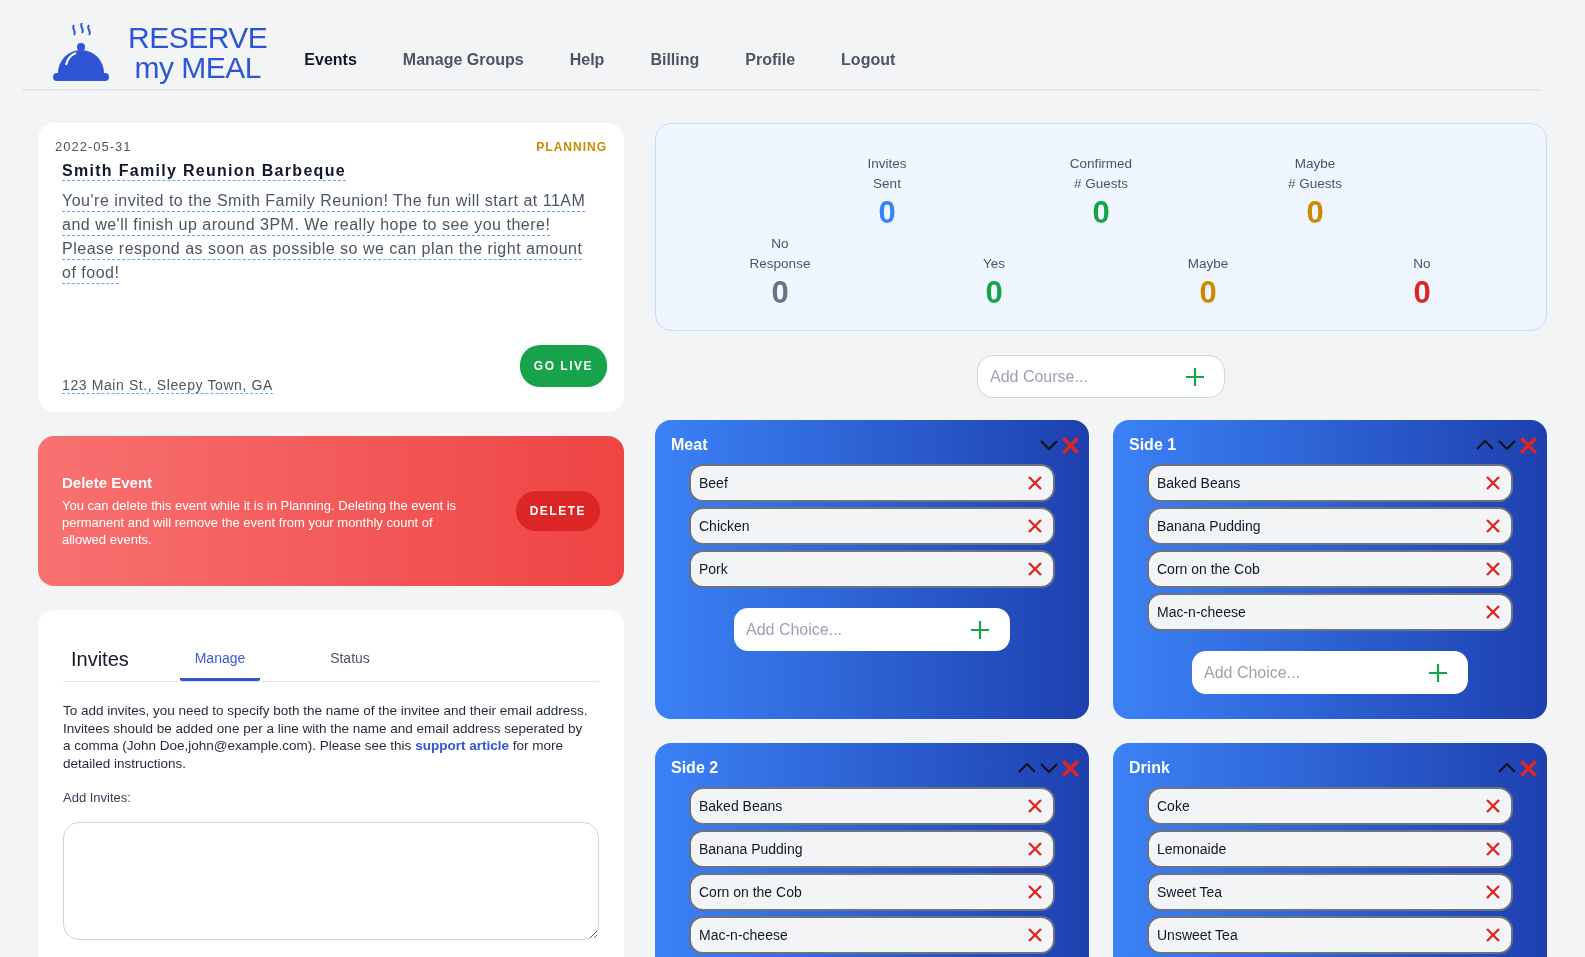 Image resolution: width=1585 pixels, height=957 pixels. Describe the element at coordinates (1101, 174) in the screenshot. I see `stat-label: Confirmed # Guests` at that location.